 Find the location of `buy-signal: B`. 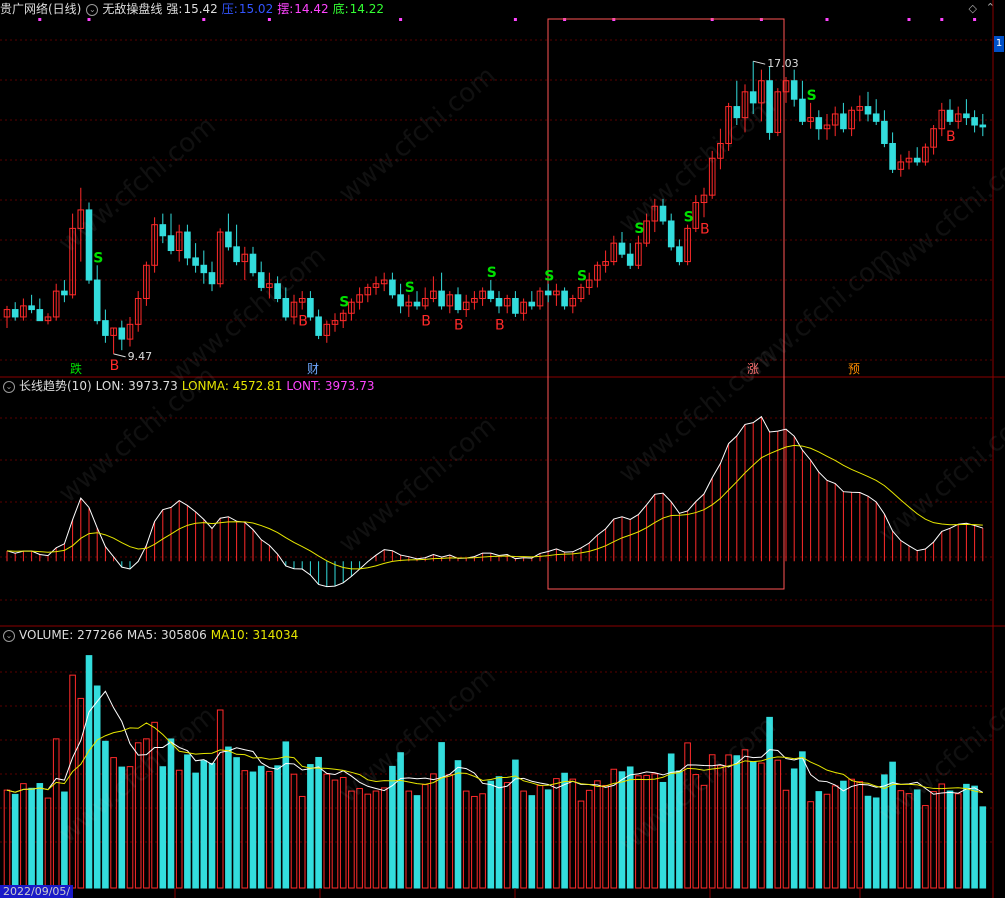

buy-signal: B is located at coordinates (705, 229).